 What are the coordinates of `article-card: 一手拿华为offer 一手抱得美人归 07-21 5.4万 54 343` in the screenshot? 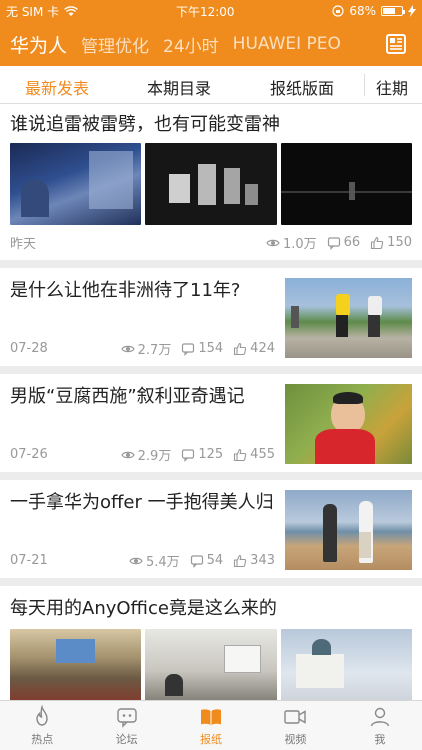 It's located at (211, 529).